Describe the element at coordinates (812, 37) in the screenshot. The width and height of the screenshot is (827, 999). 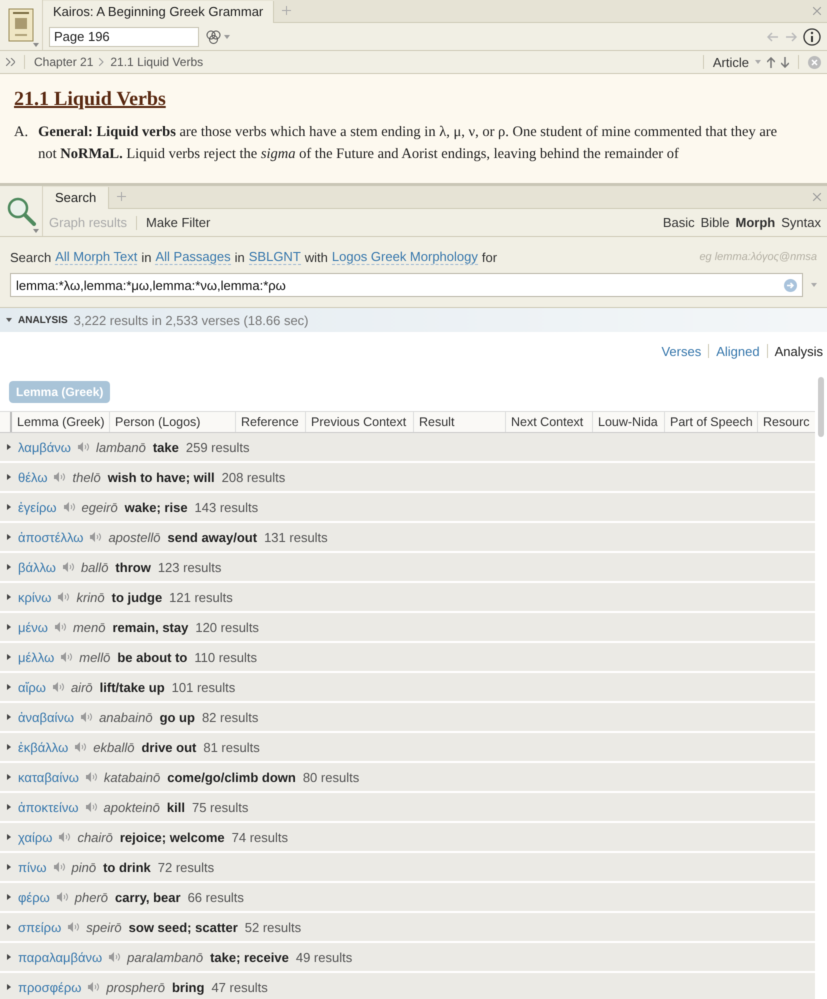
I see `info-icon` at that location.